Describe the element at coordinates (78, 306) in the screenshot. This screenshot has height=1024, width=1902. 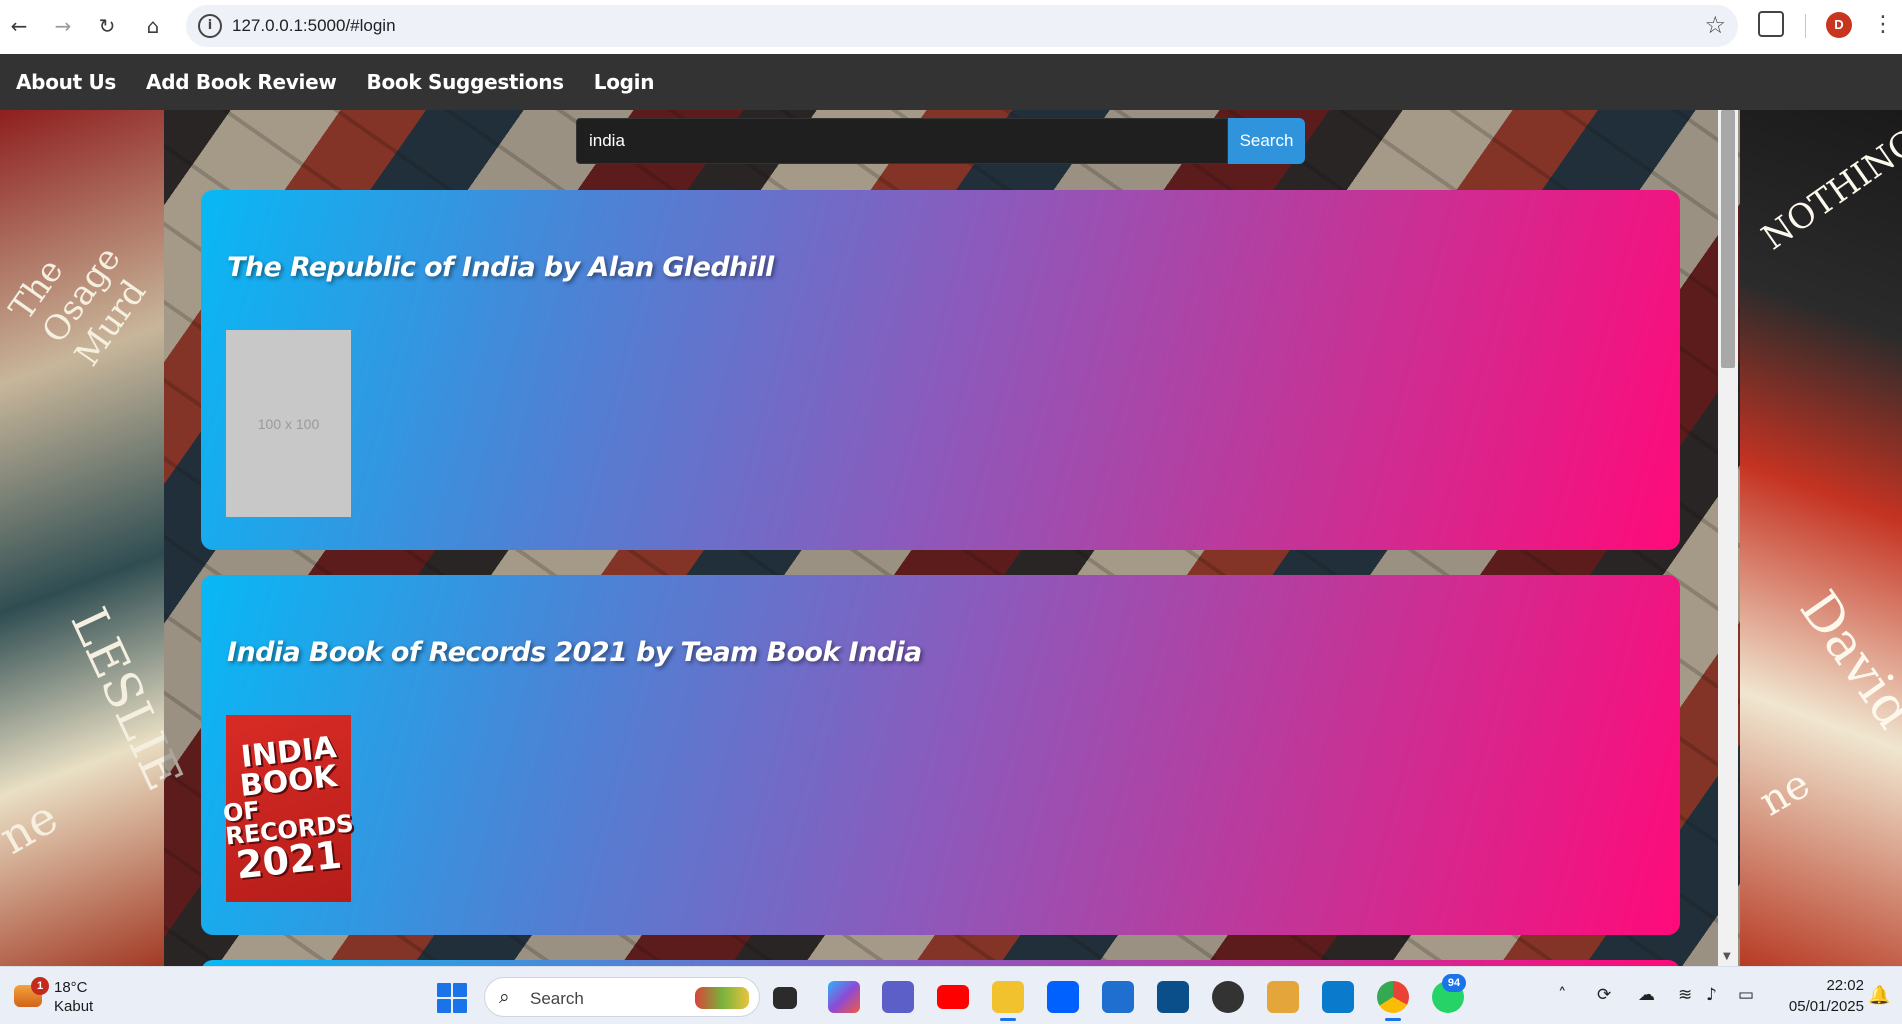
I see `bg-cover-text: The Osage Murd` at that location.